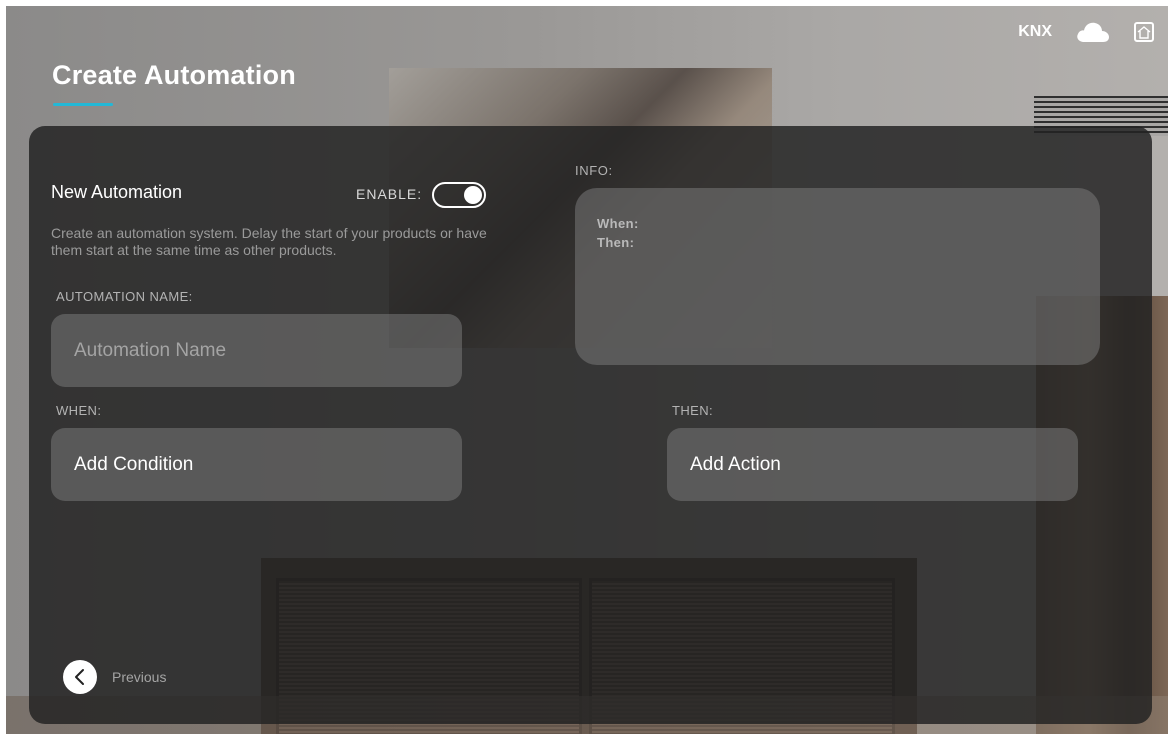  I want to click on top-bar: KNX, so click(1086, 32).